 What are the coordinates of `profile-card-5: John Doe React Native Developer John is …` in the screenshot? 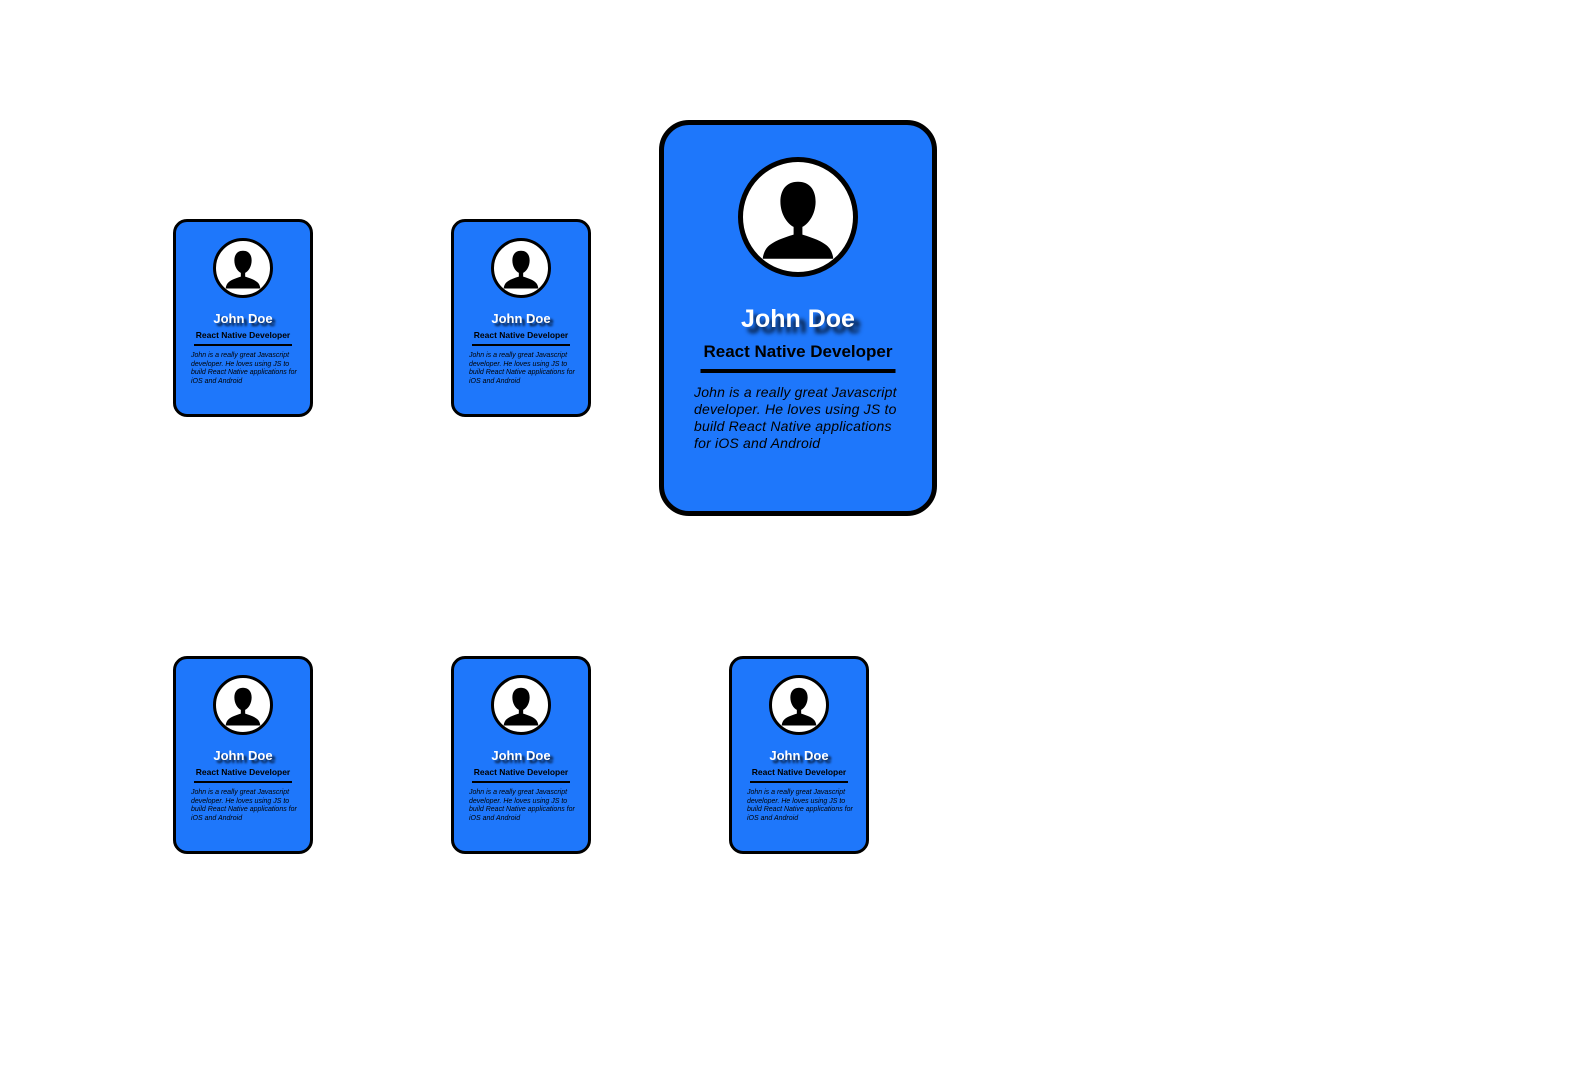 It's located at (521, 755).